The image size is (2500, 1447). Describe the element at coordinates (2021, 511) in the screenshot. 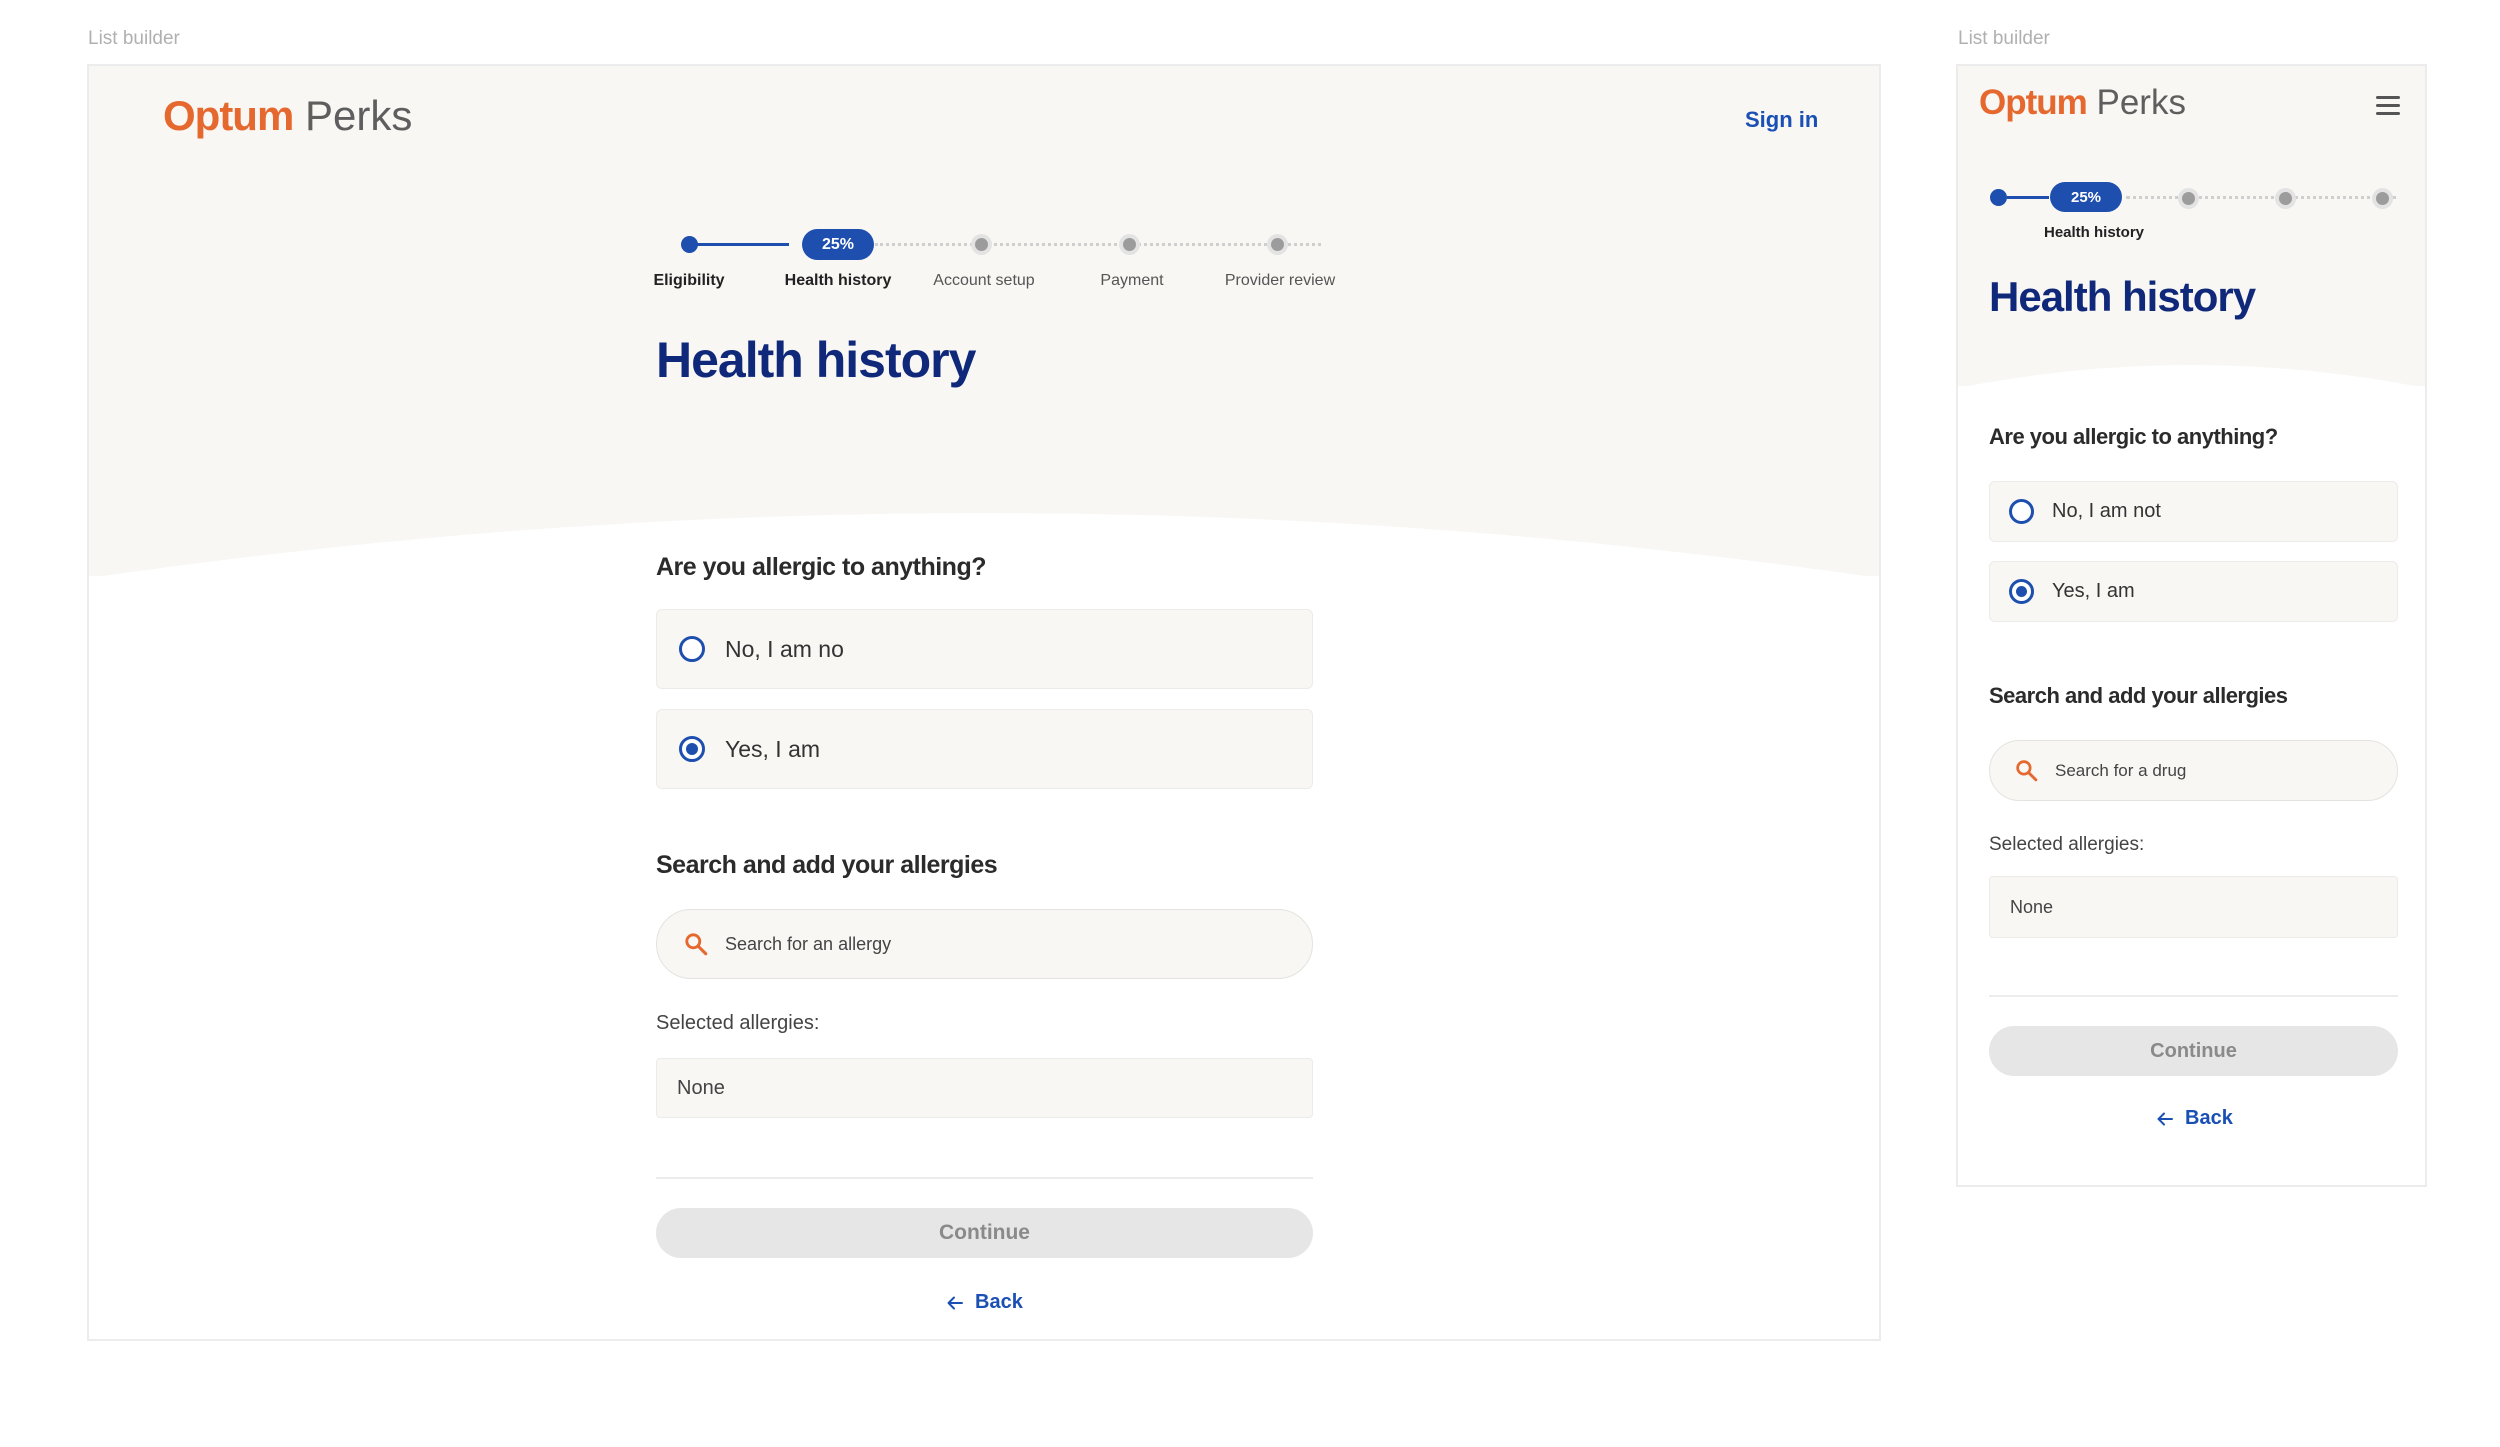

I see `mobile-radio-no` at that location.